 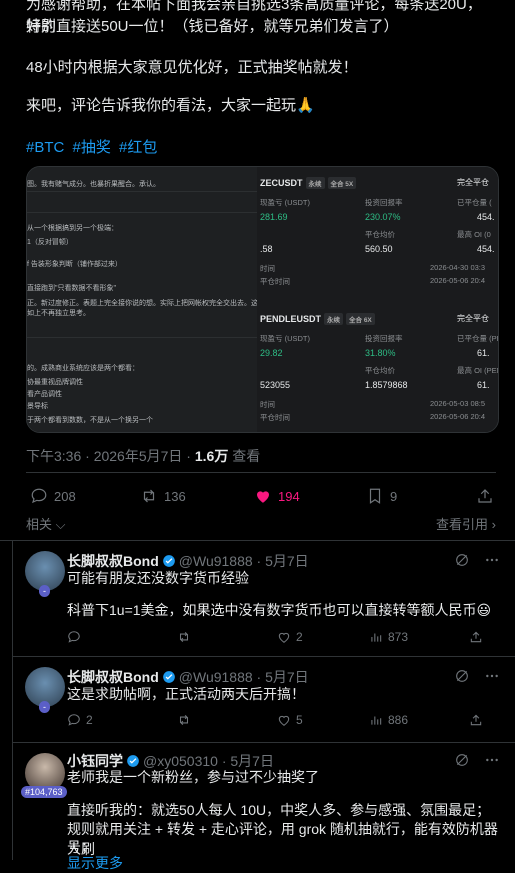 I want to click on chevron-right-icon: ›, so click(x=492, y=524).